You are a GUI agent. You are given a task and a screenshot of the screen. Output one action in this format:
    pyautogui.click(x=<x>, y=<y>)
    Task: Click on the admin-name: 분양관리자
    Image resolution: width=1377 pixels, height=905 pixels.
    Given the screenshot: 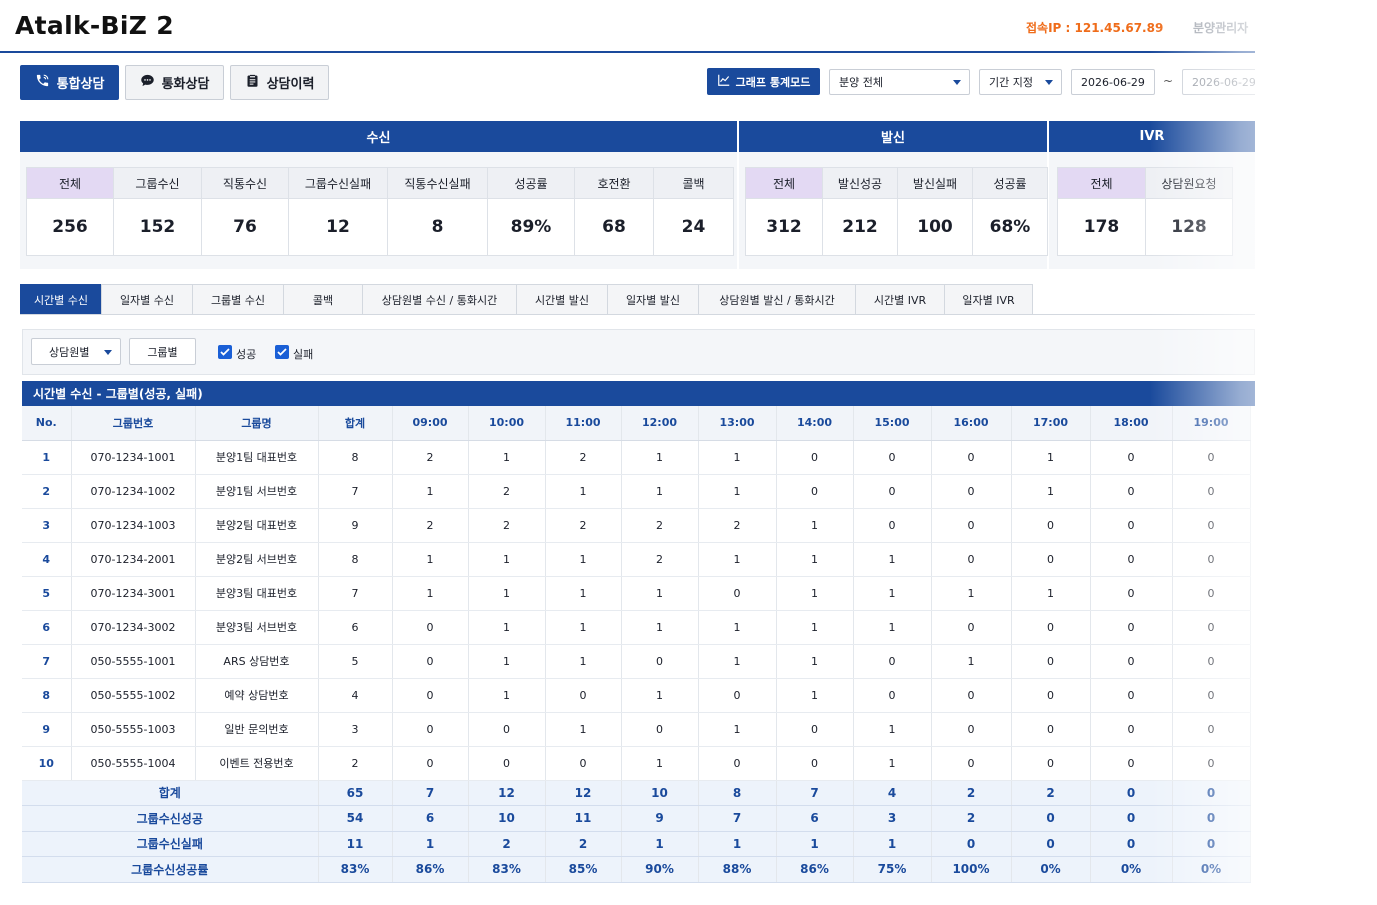 What is the action you would take?
    pyautogui.click(x=1220, y=27)
    